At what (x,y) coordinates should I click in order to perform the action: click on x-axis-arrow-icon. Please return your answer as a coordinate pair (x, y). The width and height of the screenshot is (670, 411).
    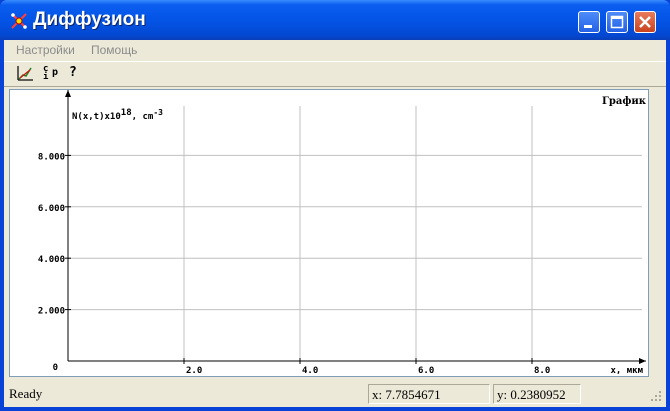
    Looking at the image, I should click on (642, 361).